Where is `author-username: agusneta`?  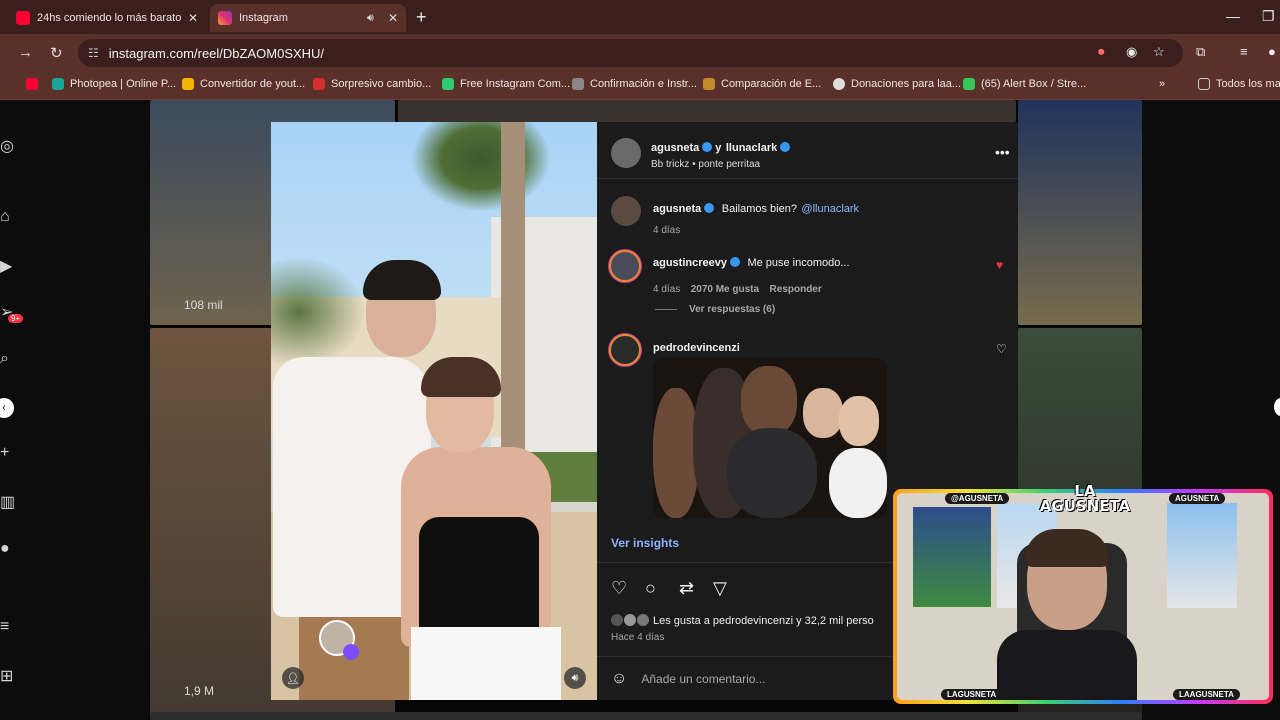 author-username: agusneta is located at coordinates (675, 148).